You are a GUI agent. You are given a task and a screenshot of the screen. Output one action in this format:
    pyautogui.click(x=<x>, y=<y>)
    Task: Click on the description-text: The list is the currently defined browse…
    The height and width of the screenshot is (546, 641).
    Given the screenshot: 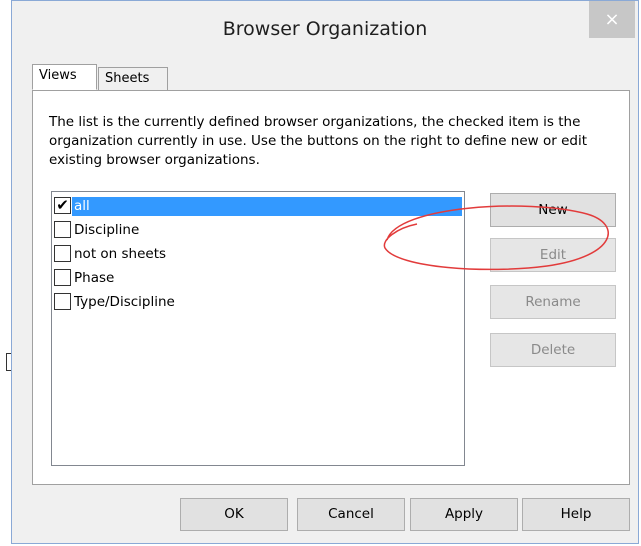 What is the action you would take?
    pyautogui.click(x=318, y=141)
    